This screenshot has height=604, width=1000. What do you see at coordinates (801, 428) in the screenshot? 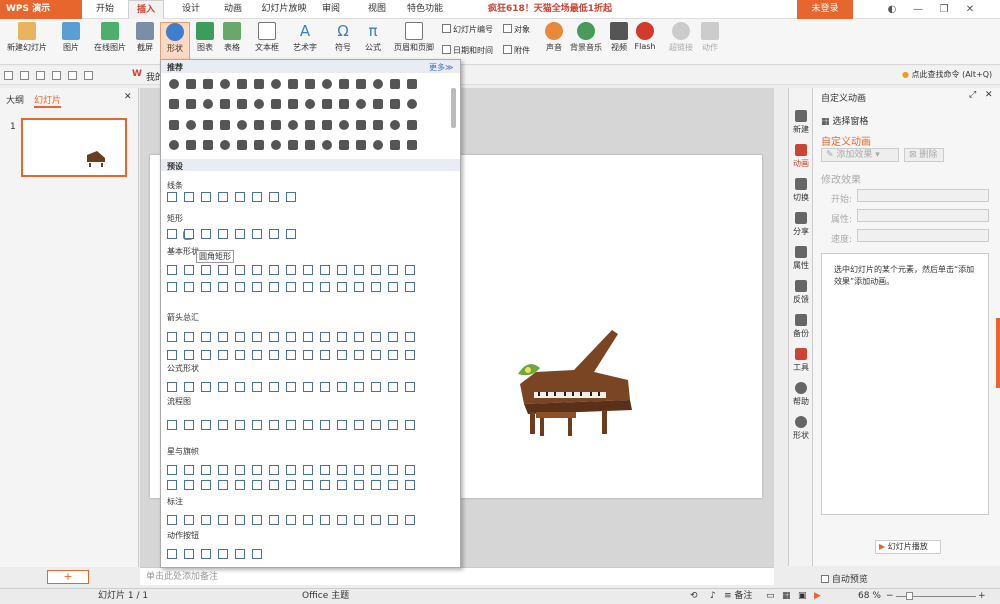
I see `vtool-shape: 形状` at bounding box center [801, 428].